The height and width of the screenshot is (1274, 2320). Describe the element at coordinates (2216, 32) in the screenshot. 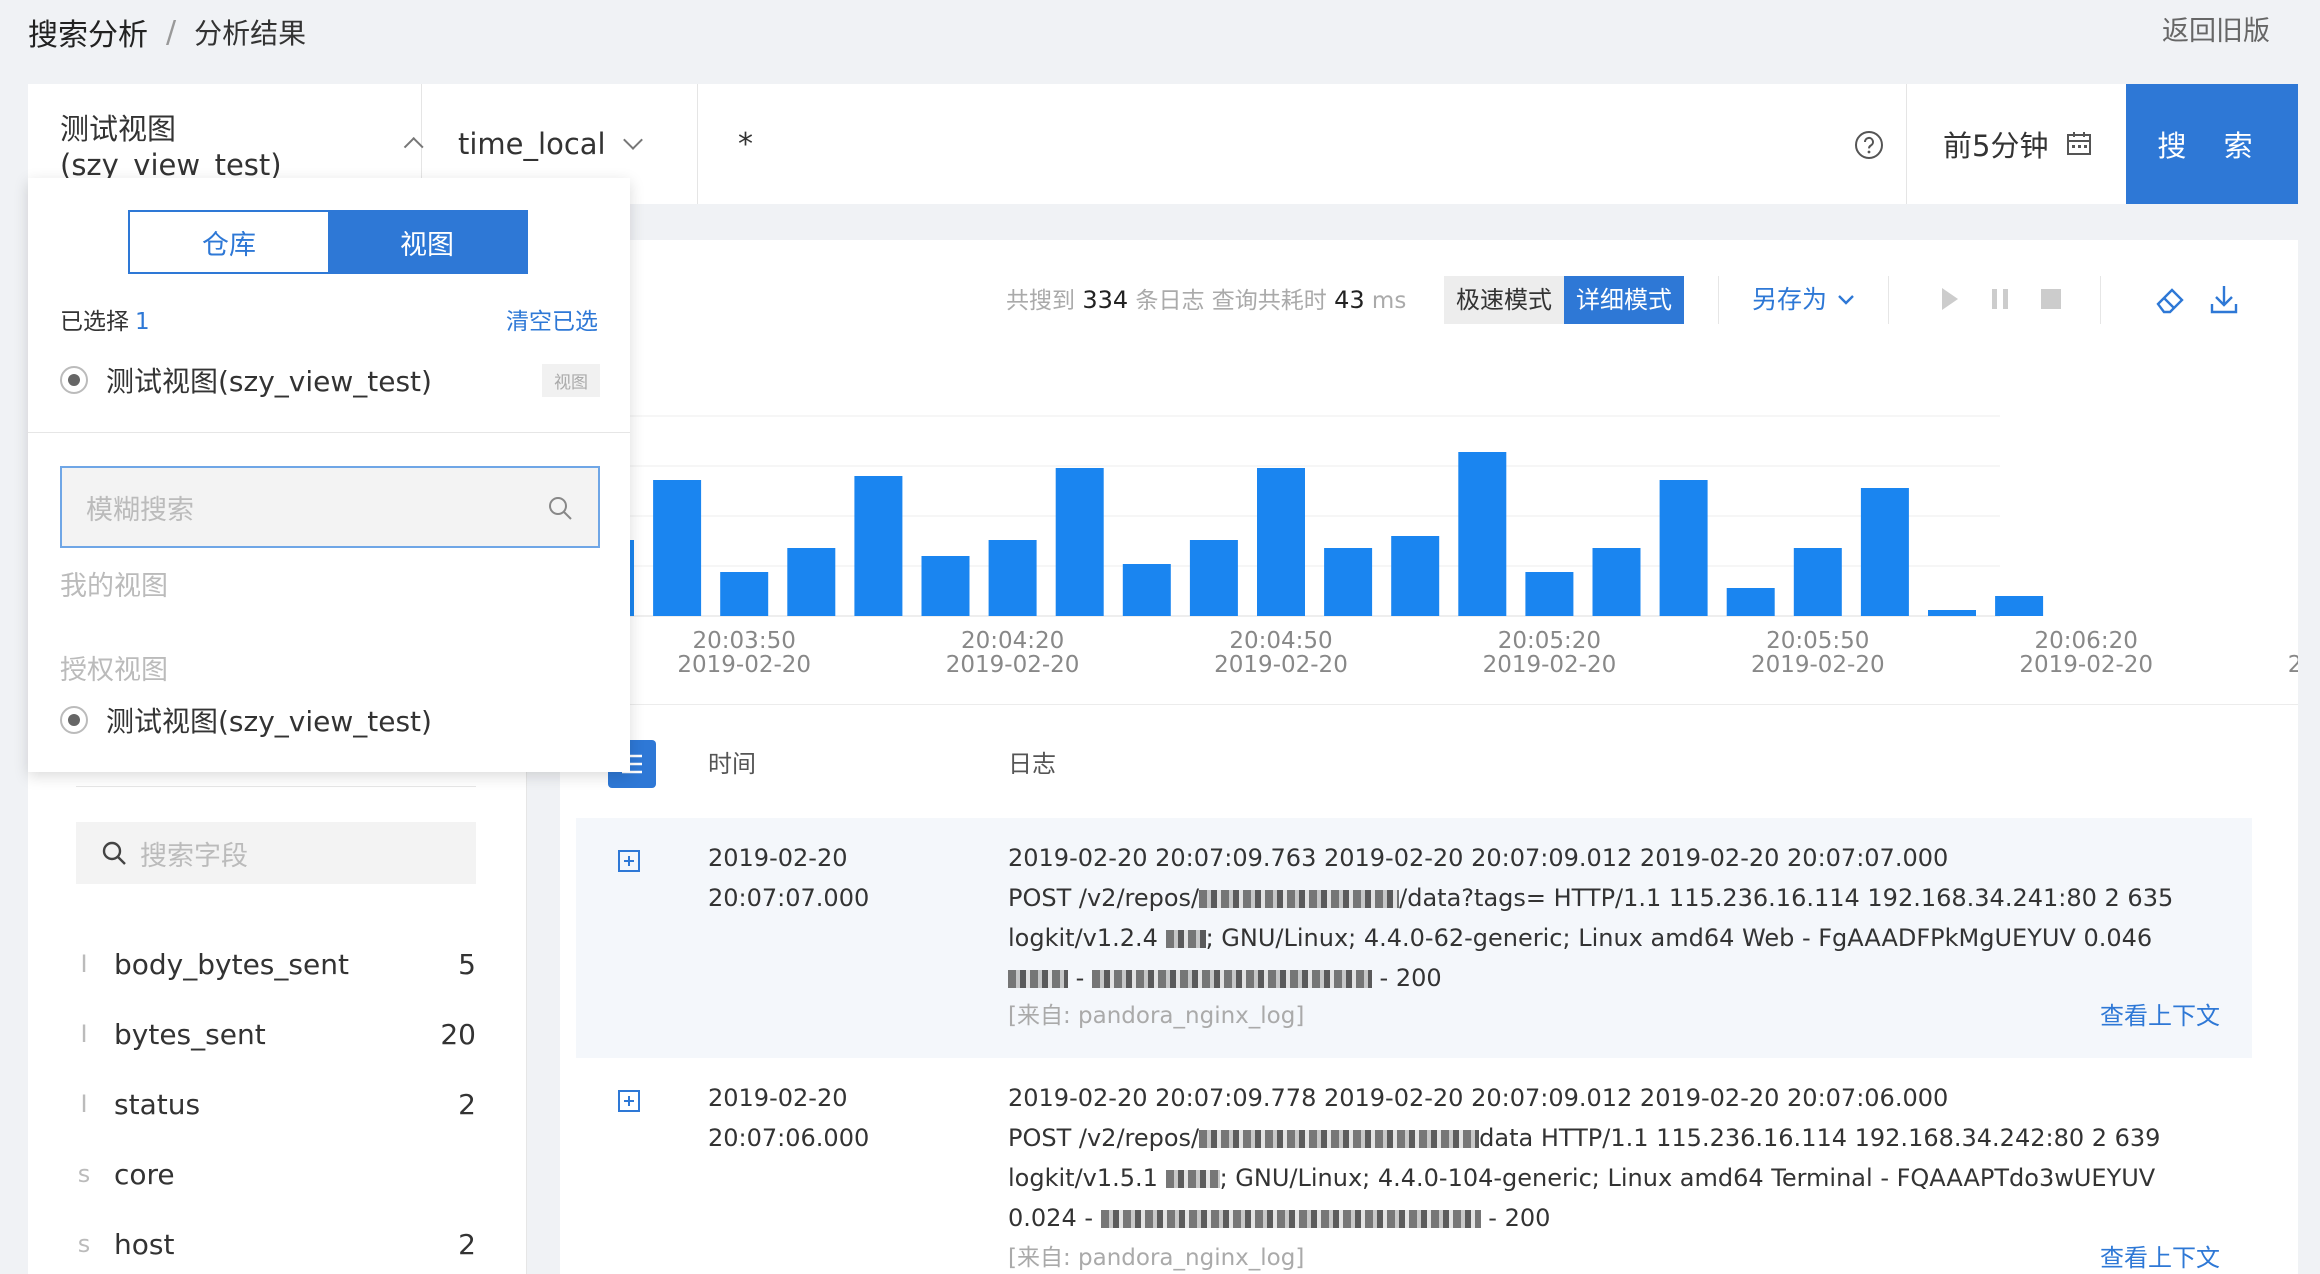

I see `back-to-old-version-link: 返回旧版` at that location.